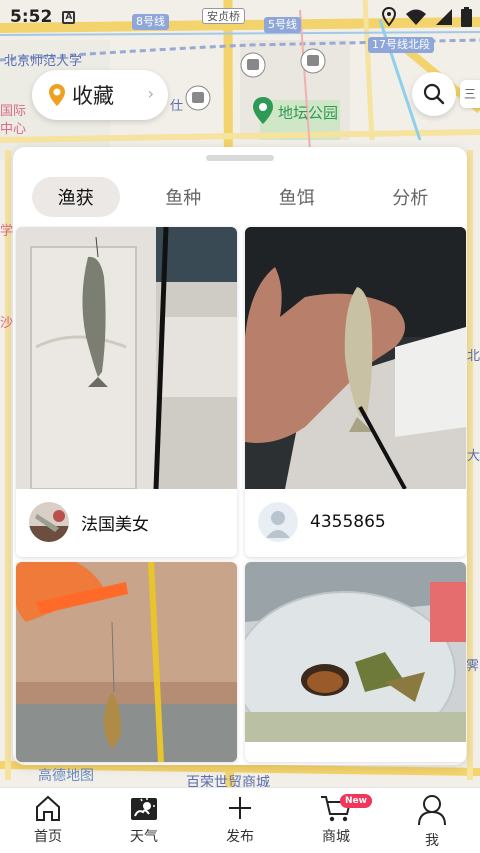 The image size is (480, 853). I want to click on tab-catch: 渔获, so click(70, 197).